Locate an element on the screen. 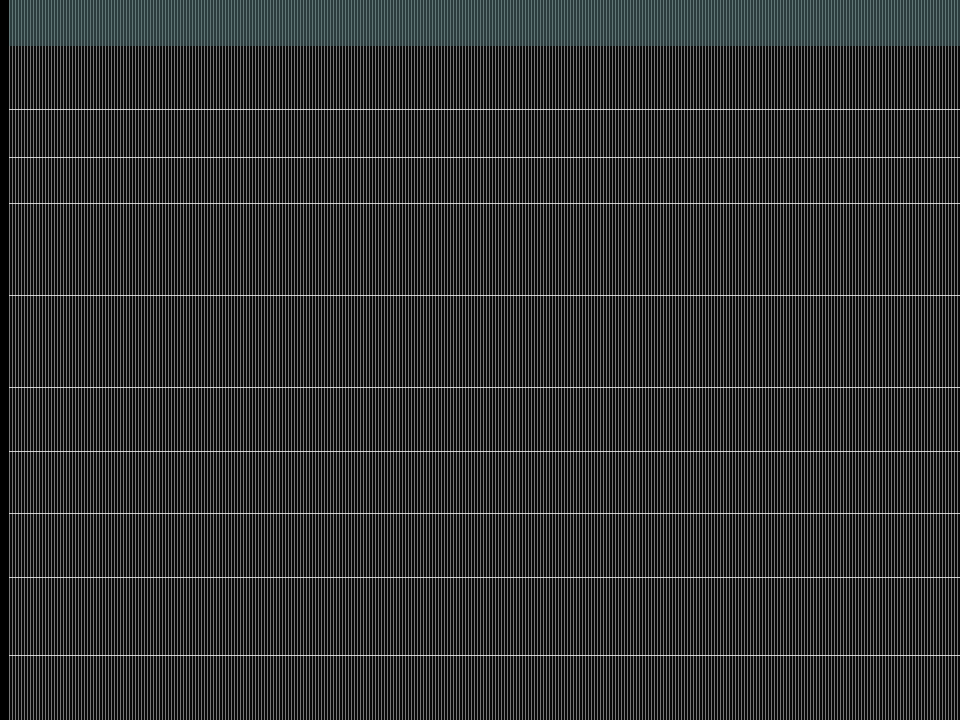 This screenshot has height=720, width=960. left-rail is located at coordinates (4, 360).